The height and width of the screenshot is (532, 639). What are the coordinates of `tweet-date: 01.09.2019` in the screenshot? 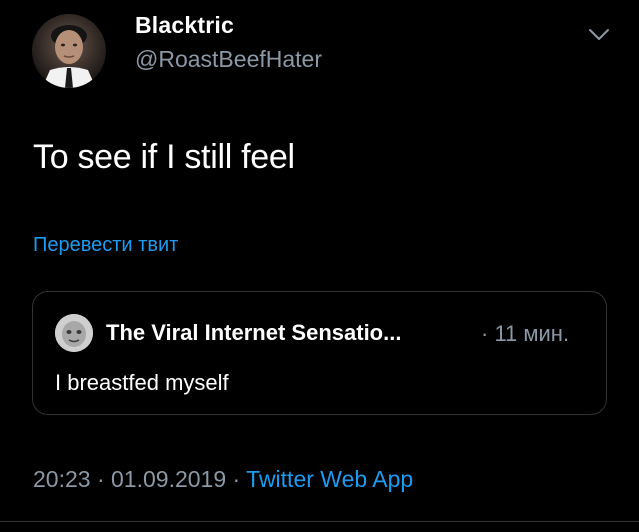 It's located at (168, 479).